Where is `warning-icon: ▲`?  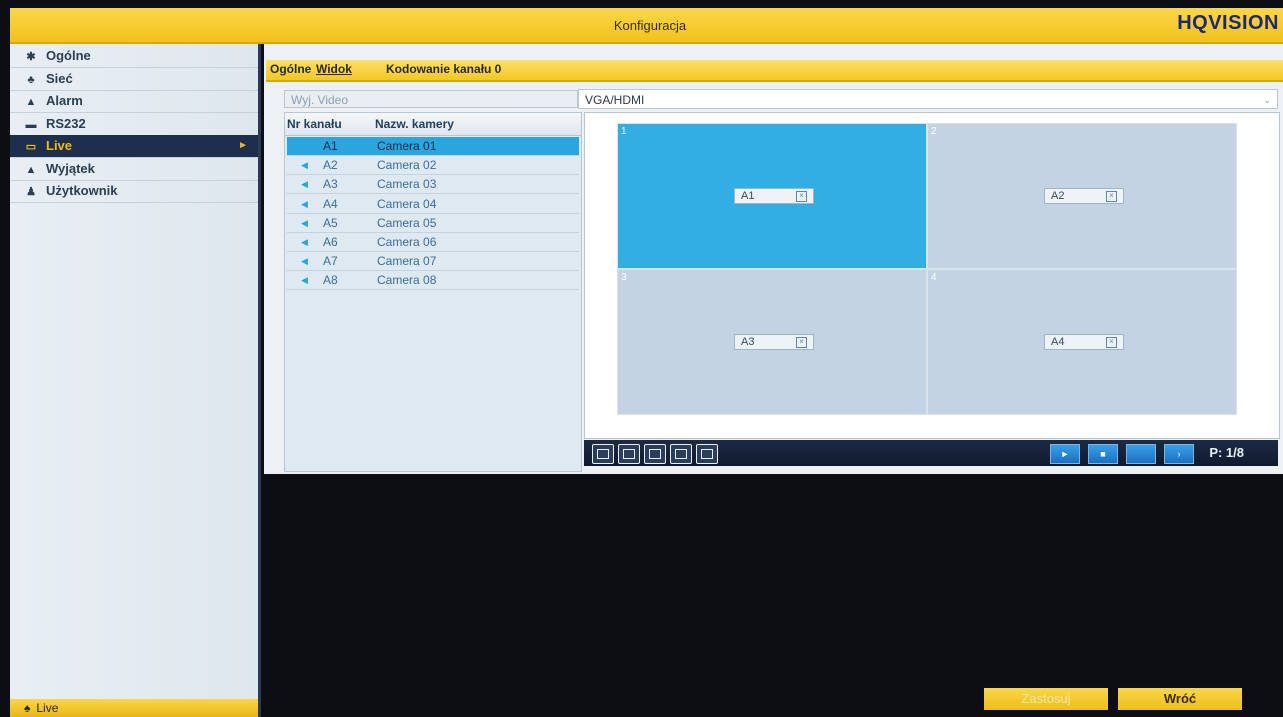 warning-icon: ▲ is located at coordinates (31, 169).